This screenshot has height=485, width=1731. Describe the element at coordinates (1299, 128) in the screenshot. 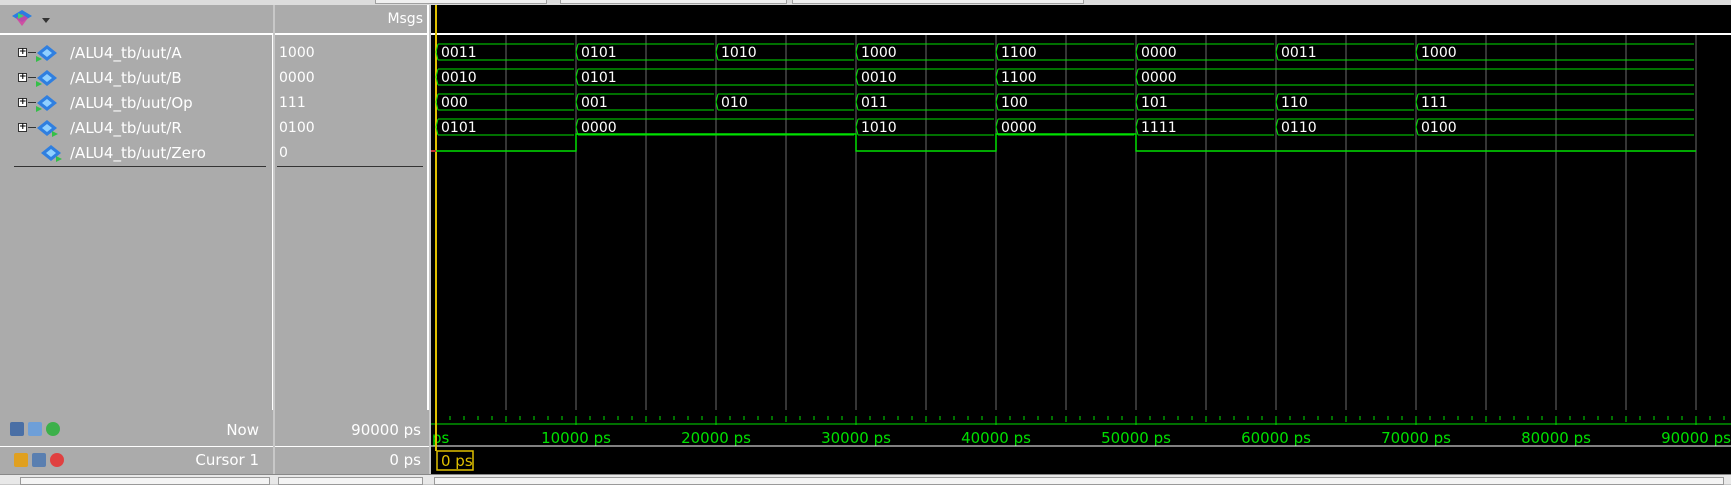

I see `bus-value-label: 0110` at that location.